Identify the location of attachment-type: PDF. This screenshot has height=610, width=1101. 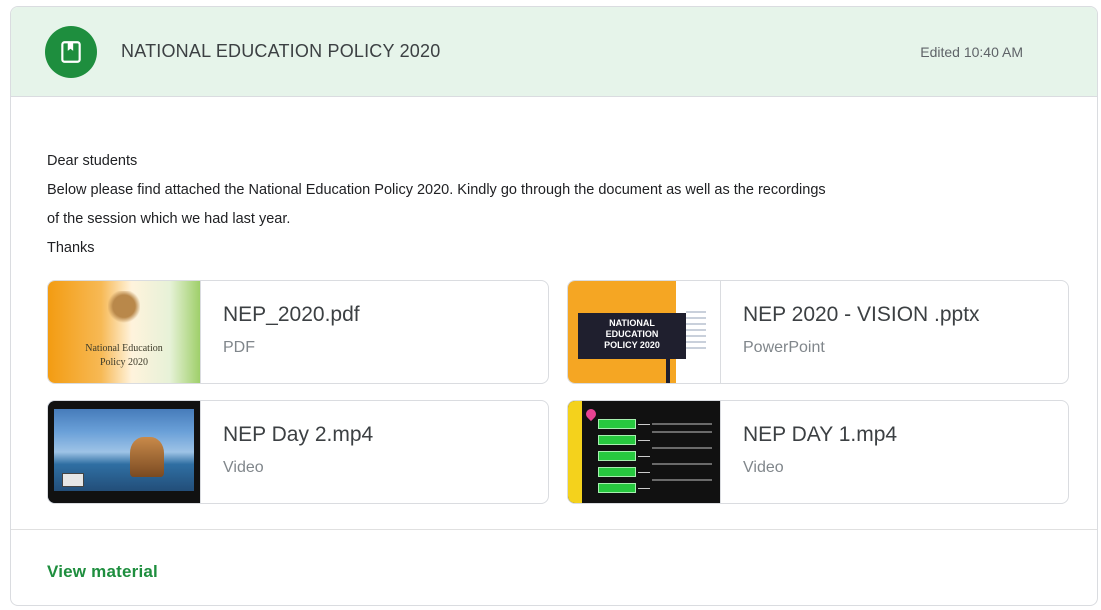
(239, 347).